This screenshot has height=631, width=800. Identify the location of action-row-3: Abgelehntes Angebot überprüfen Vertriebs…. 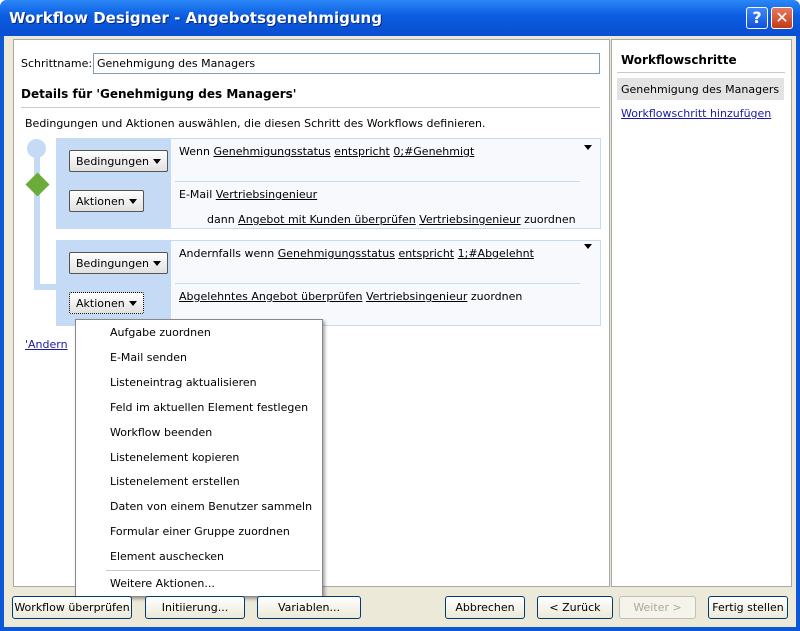
(350, 296).